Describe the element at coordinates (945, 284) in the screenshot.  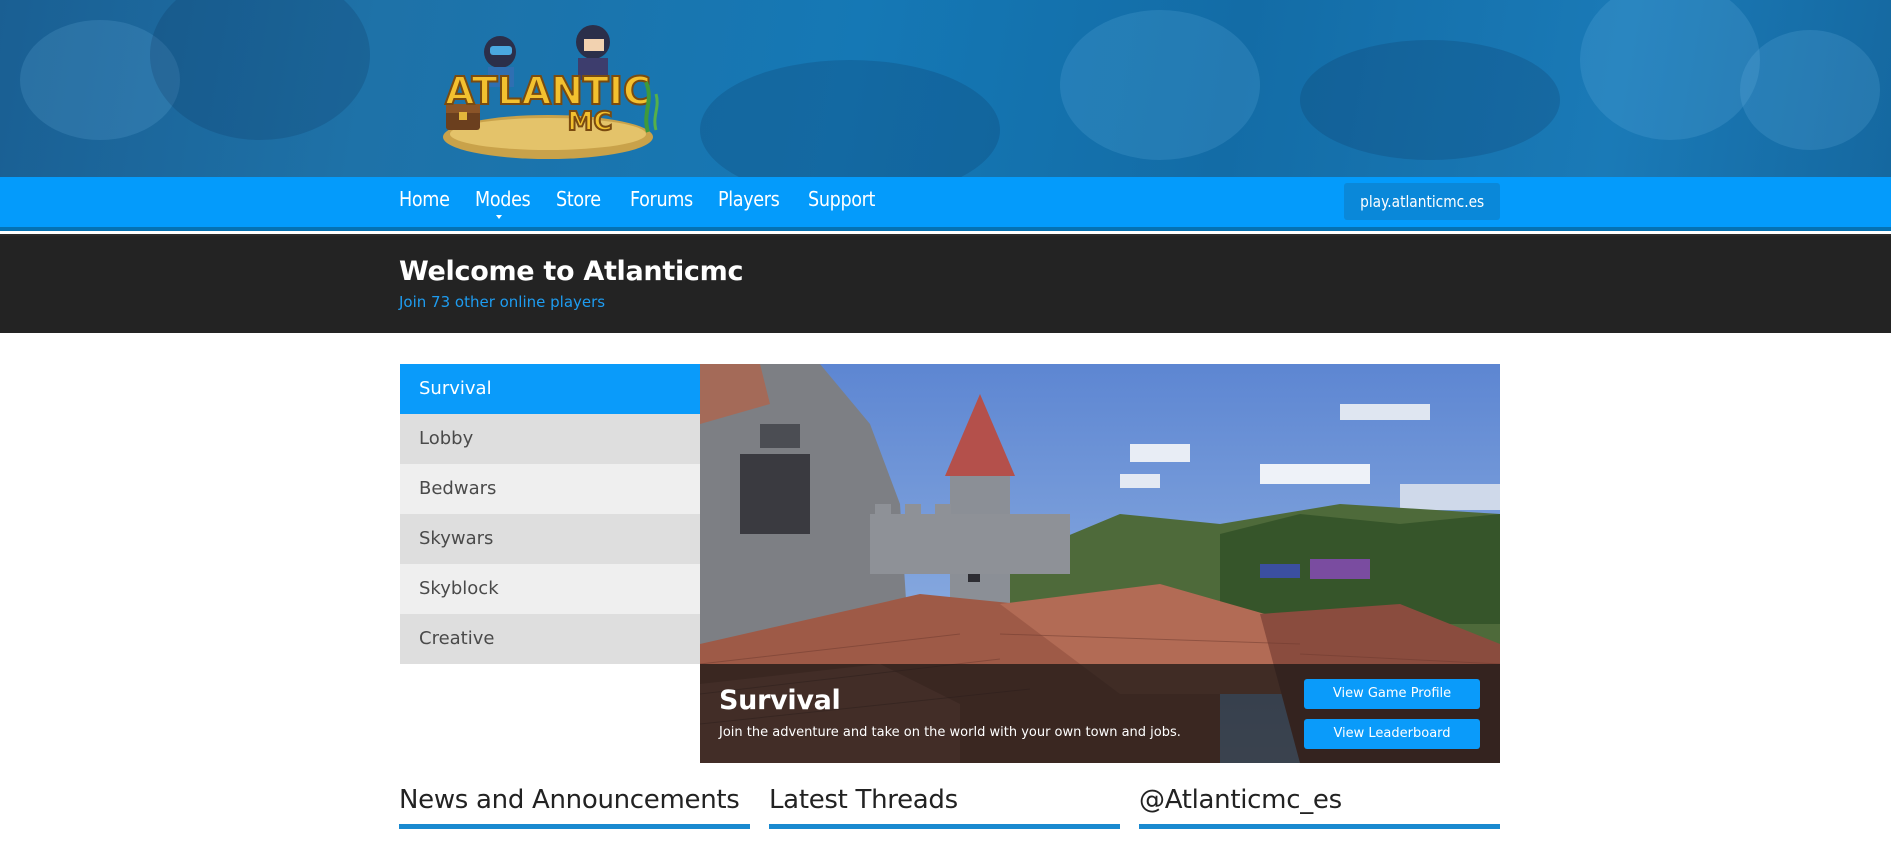
I see `welcome-band` at that location.